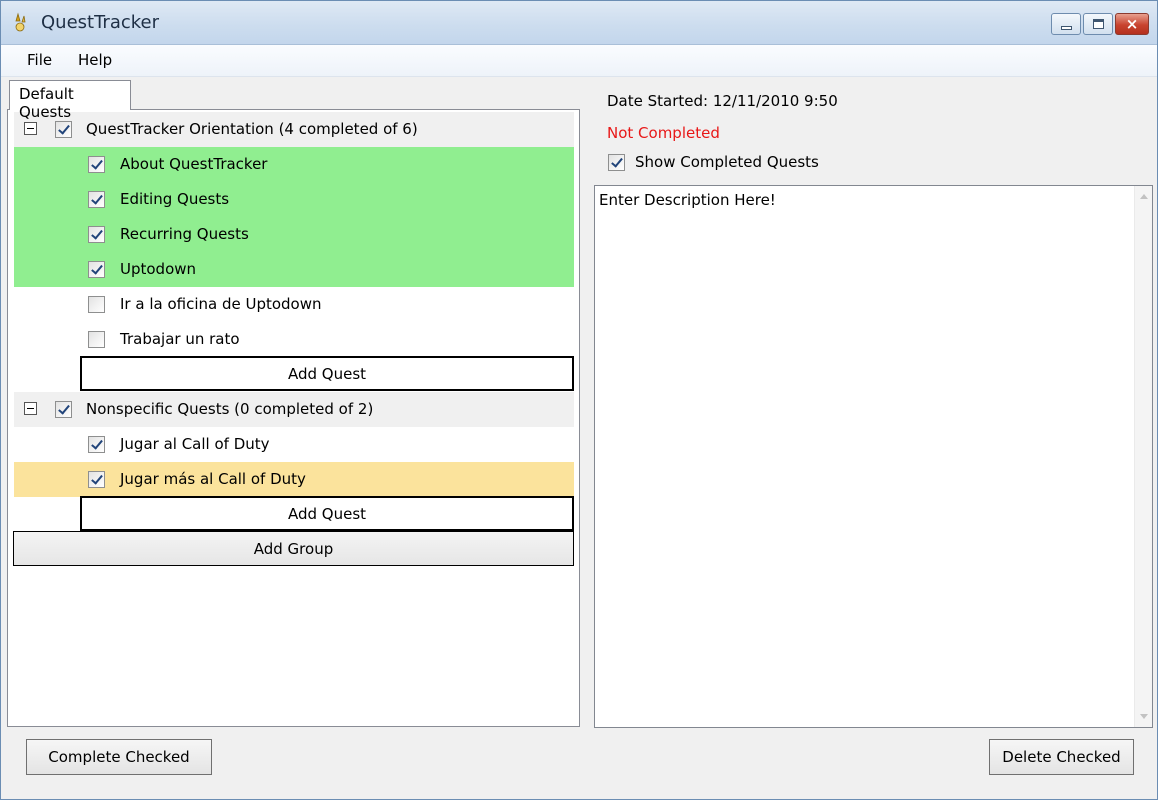 The width and height of the screenshot is (1158, 800). What do you see at coordinates (195, 444) in the screenshot?
I see `quest-label: Jugar al Call of Duty` at bounding box center [195, 444].